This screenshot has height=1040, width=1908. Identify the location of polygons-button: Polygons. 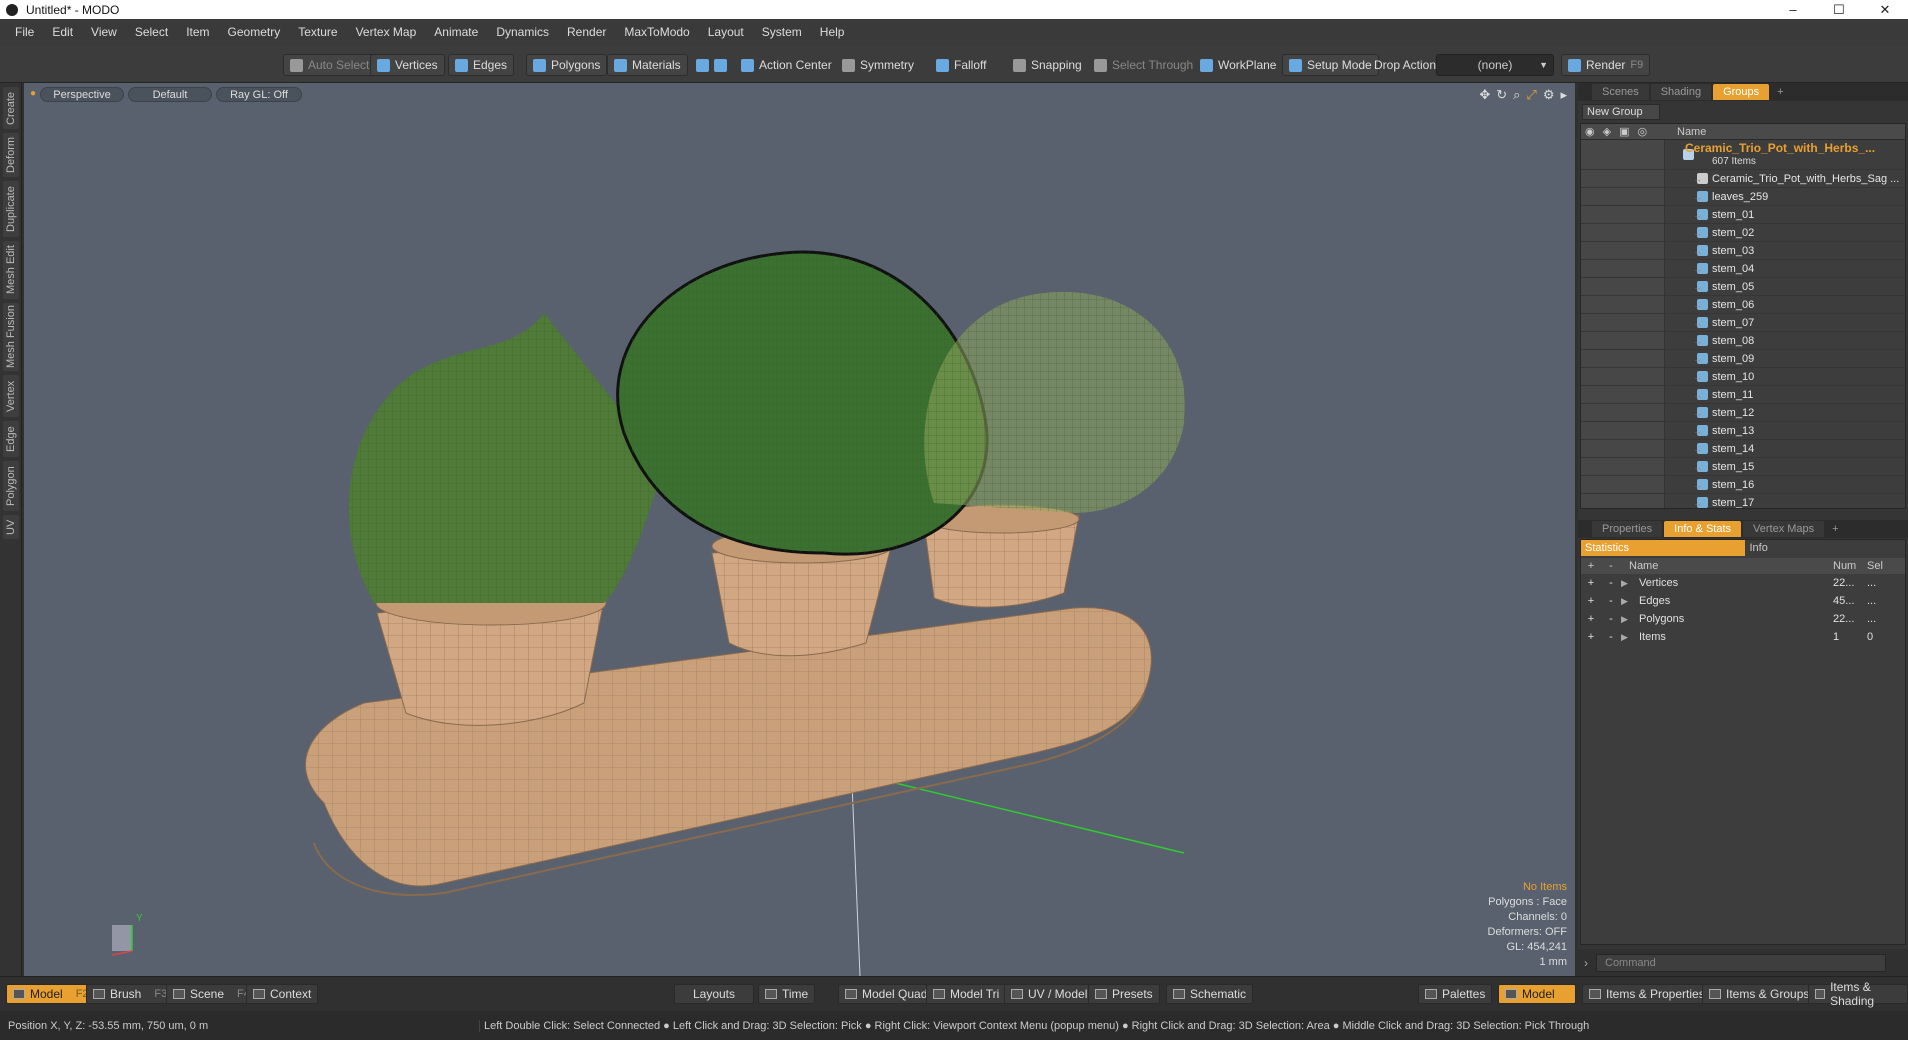
(567, 65).